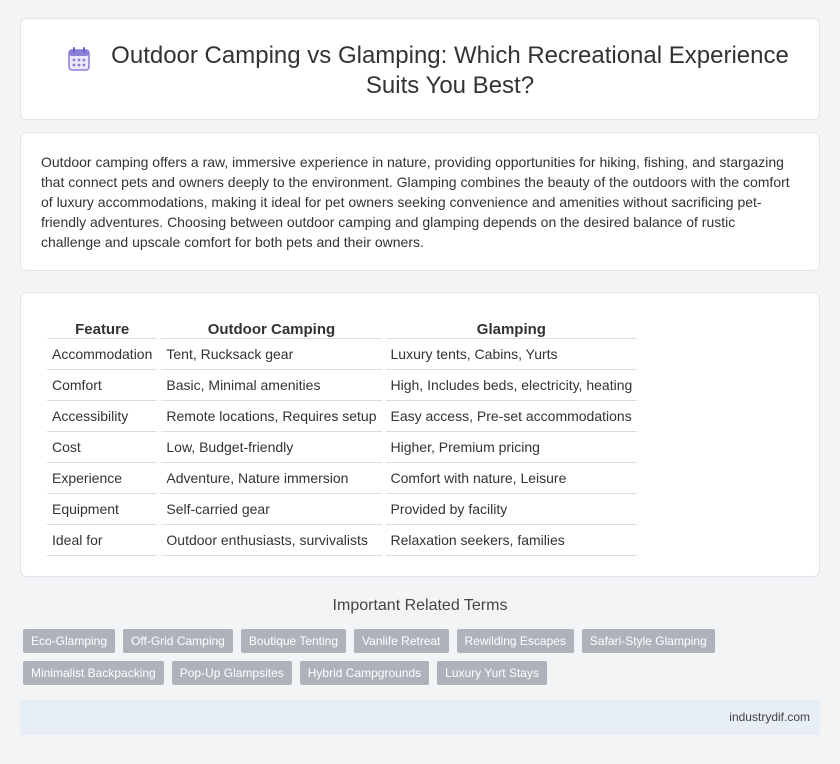  Describe the element at coordinates (420, 605) in the screenshot. I see `related-terms-heading: Important Related Terms` at that location.